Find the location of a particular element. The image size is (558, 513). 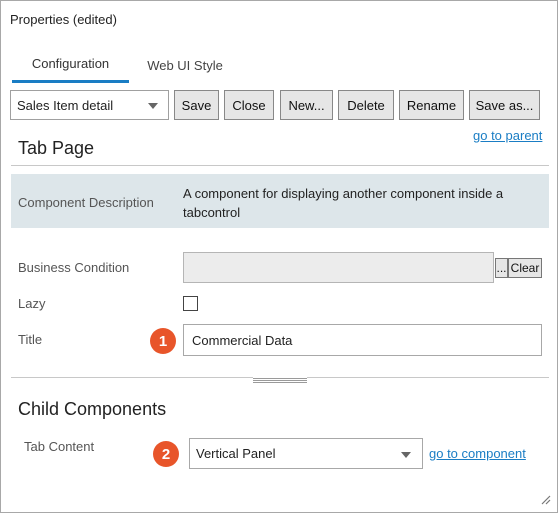

resize-grip-icon is located at coordinates (545, 499).